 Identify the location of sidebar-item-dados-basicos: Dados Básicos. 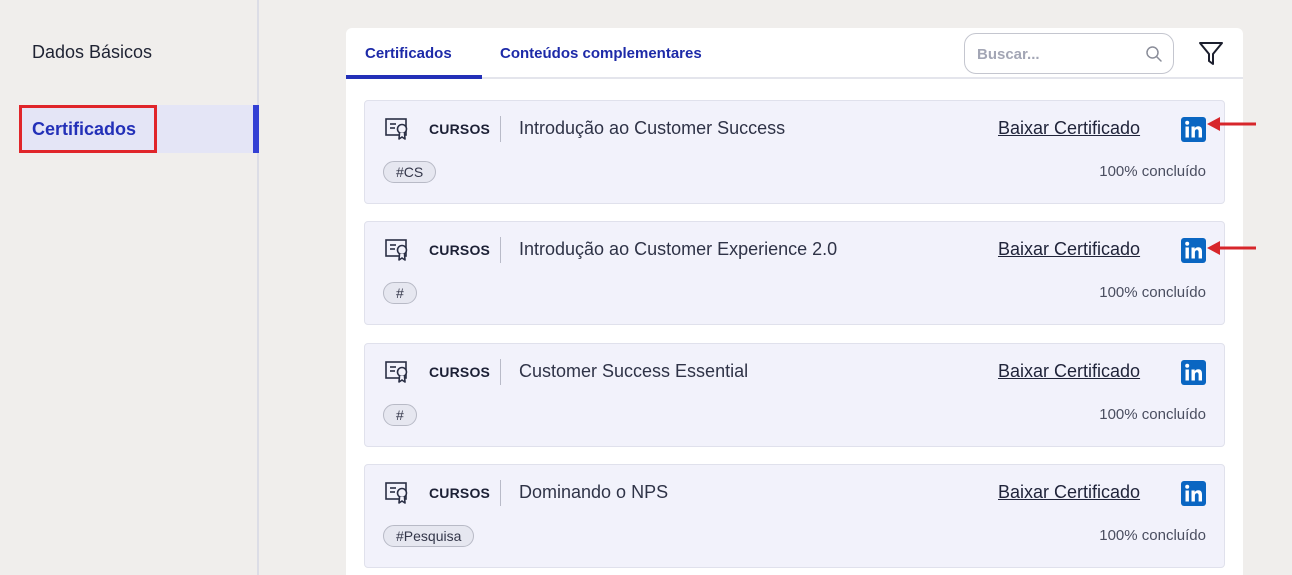
(92, 52).